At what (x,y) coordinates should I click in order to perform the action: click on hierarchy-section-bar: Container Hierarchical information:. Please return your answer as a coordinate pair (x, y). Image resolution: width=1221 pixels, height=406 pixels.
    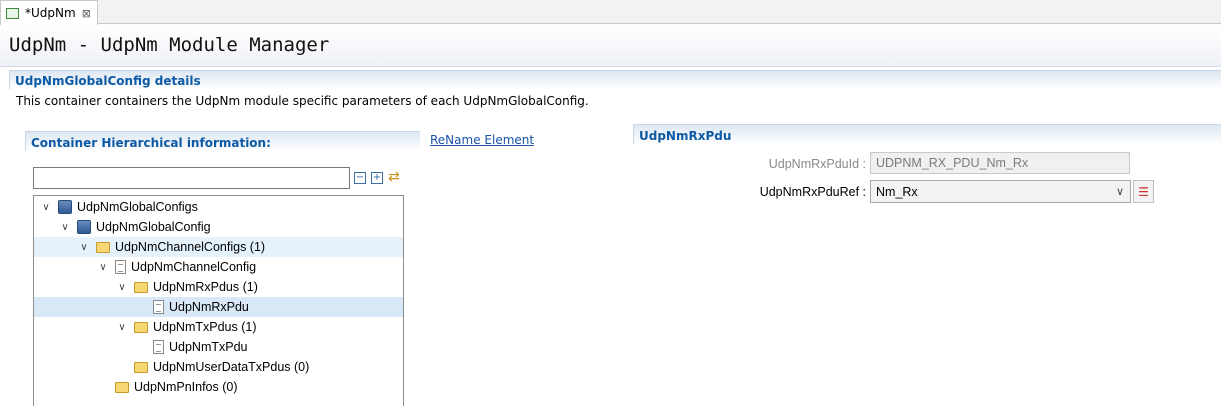
    Looking at the image, I should click on (222, 141).